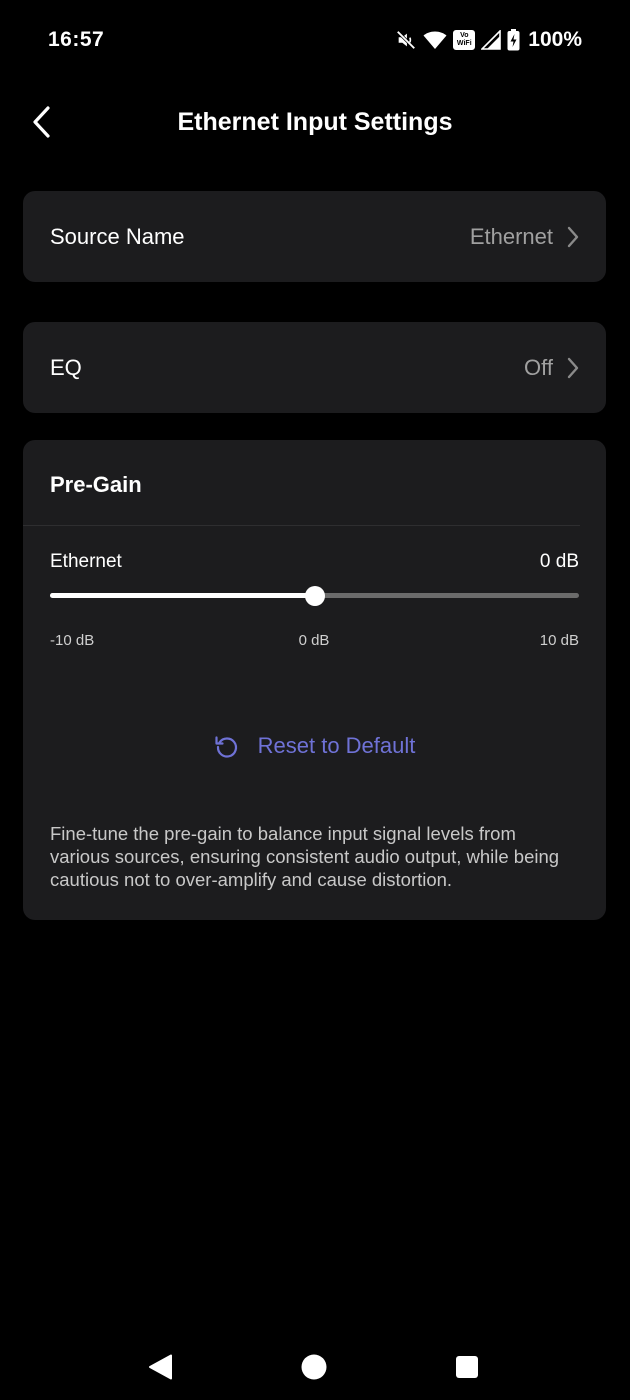 Image resolution: width=630 pixels, height=1400 pixels. Describe the element at coordinates (314, 367) in the screenshot. I see `eq-row: EQ Off` at that location.